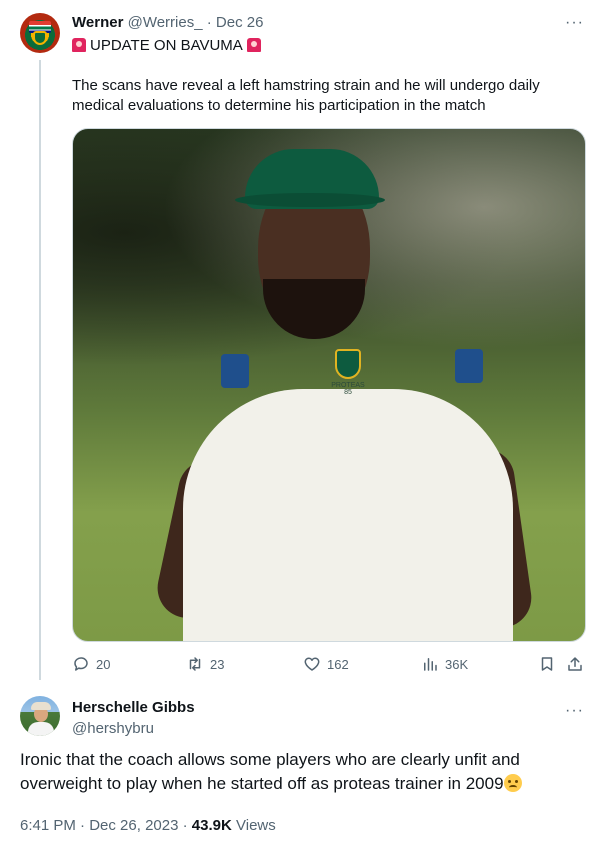  What do you see at coordinates (195, 664) in the screenshot?
I see `repost-icon` at bounding box center [195, 664].